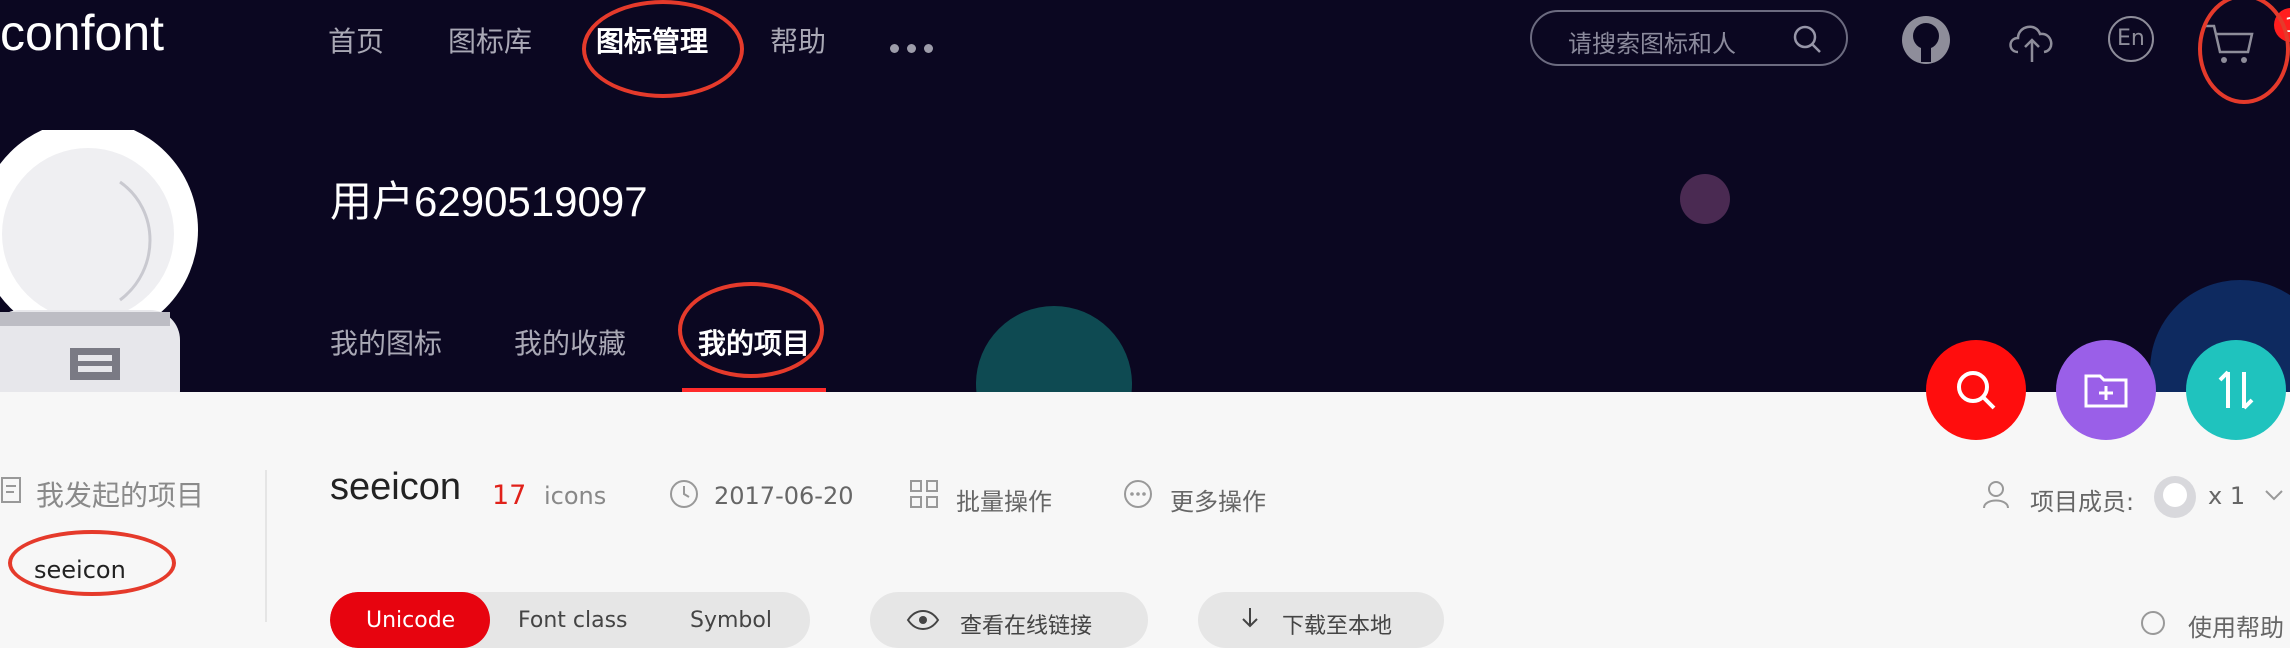  What do you see at coordinates (1337, 626) in the screenshot?
I see `download-label: 下载至本地` at bounding box center [1337, 626].